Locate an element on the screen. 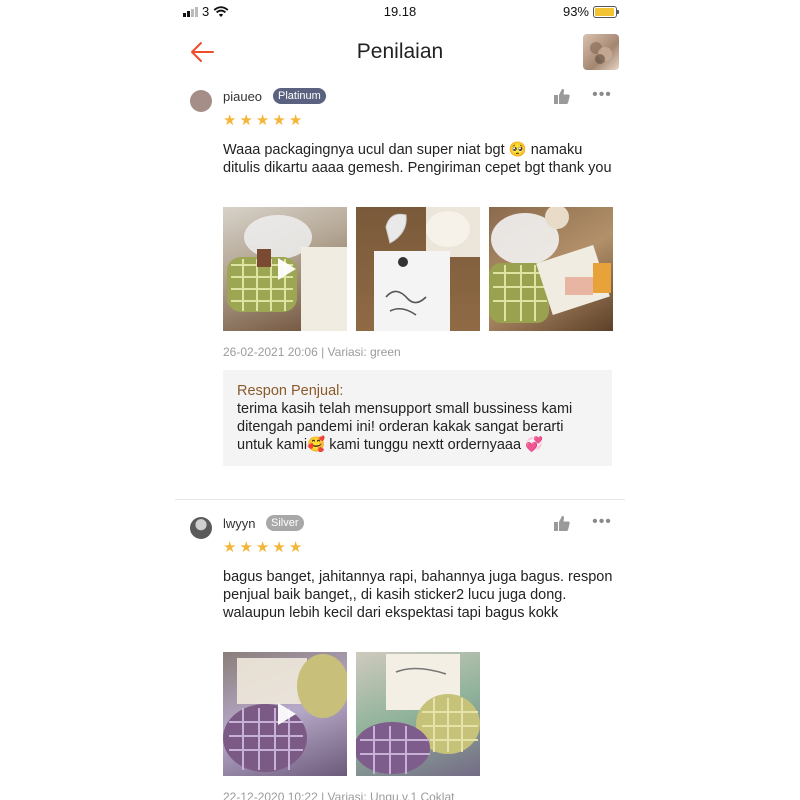 The width and height of the screenshot is (800, 800). battery-fill is located at coordinates (604, 11).